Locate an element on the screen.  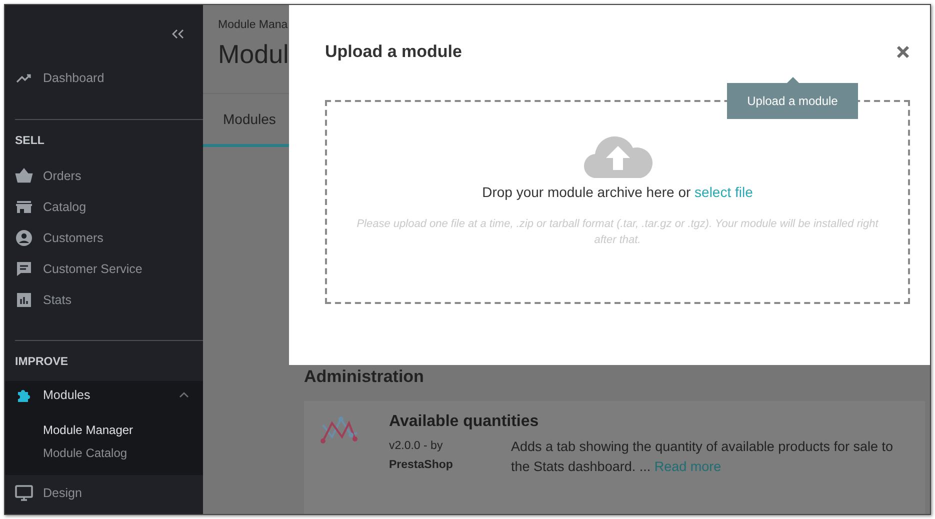
sidebar-item: Customer Service is located at coordinates (104, 268).